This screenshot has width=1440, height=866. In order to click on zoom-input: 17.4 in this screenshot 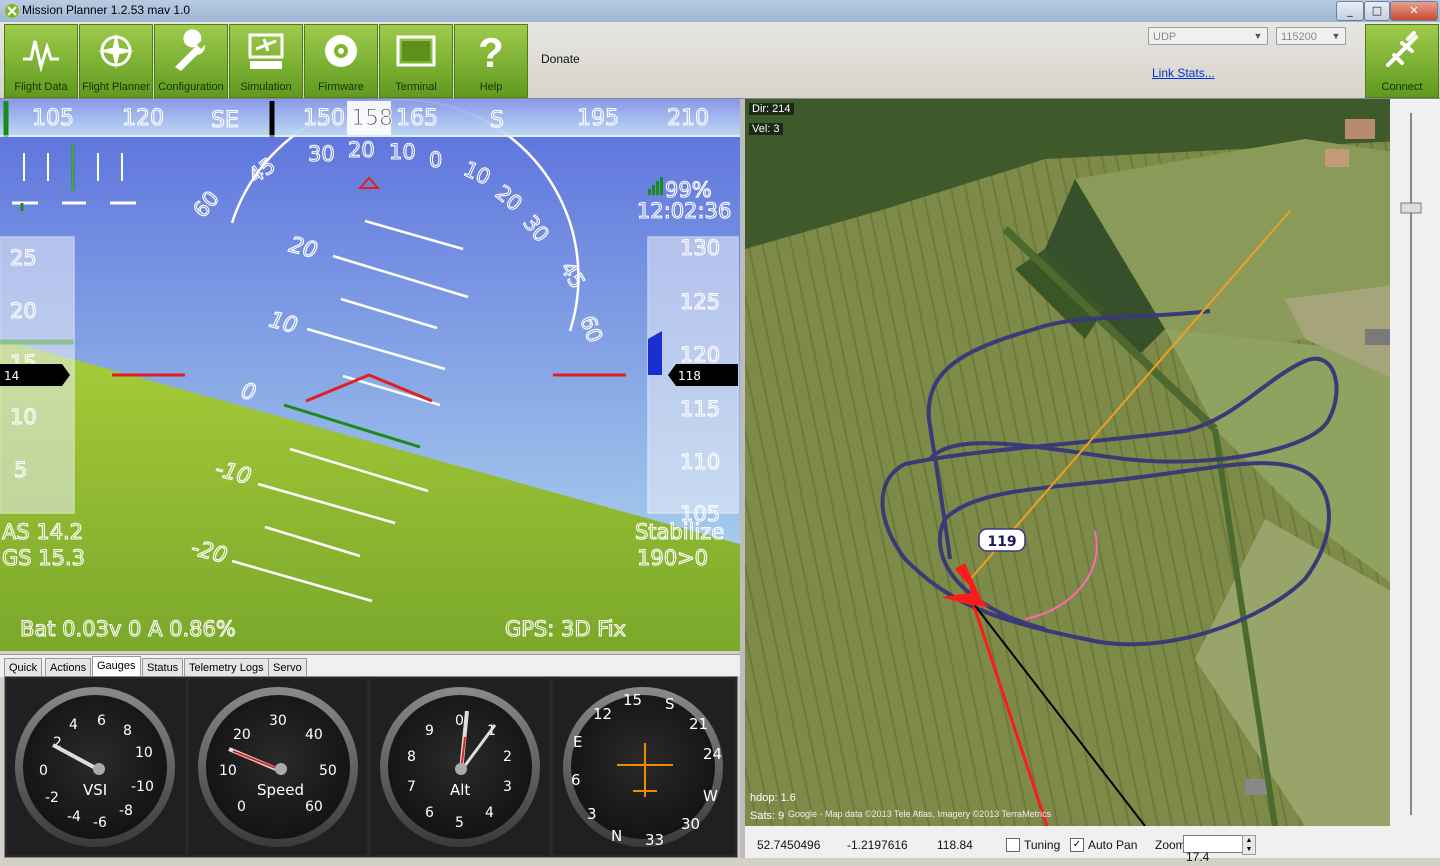, I will do `click(1213, 849)`.